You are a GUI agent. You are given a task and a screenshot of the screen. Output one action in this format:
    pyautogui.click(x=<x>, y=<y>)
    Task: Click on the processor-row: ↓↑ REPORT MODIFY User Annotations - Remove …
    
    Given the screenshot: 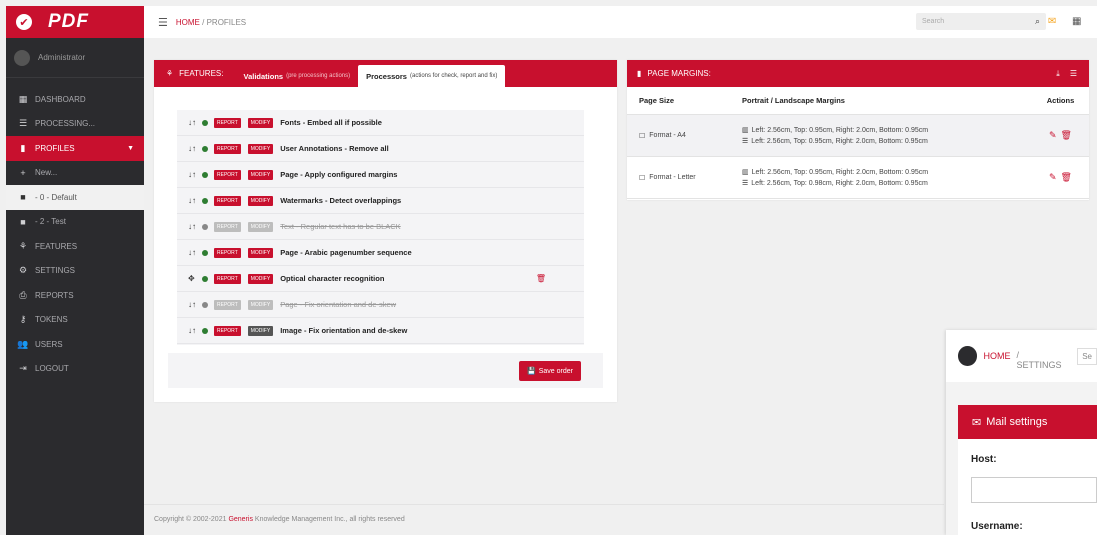 What is the action you would take?
    pyautogui.click(x=380, y=149)
    